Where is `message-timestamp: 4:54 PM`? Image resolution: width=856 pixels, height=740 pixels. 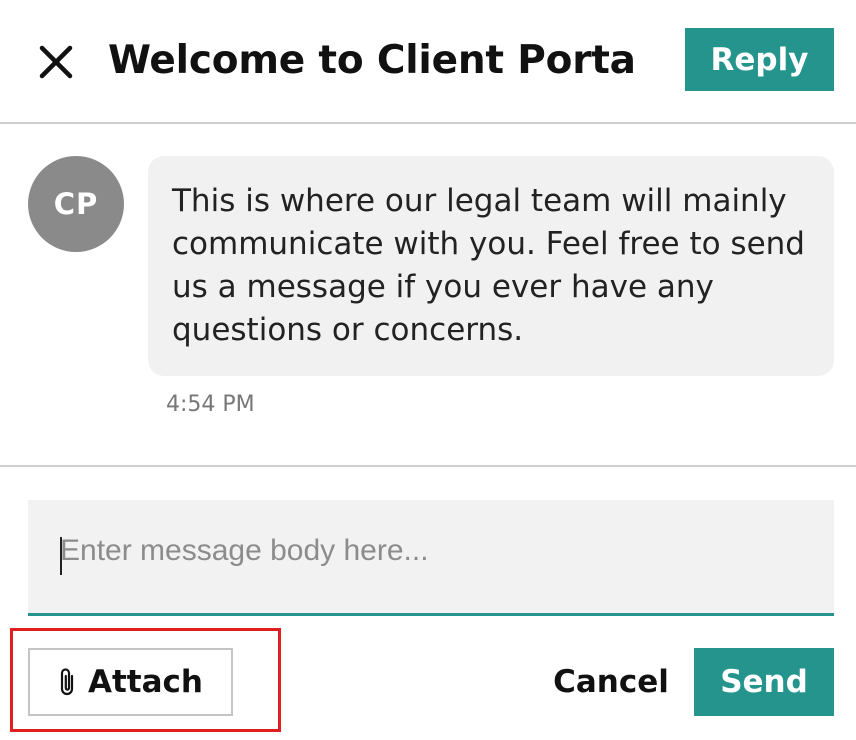 message-timestamp: 4:54 PM is located at coordinates (210, 404).